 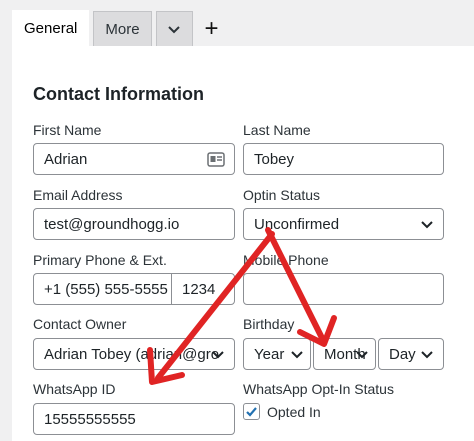 What do you see at coordinates (343, 289) in the screenshot?
I see `mobile-phone-input` at bounding box center [343, 289].